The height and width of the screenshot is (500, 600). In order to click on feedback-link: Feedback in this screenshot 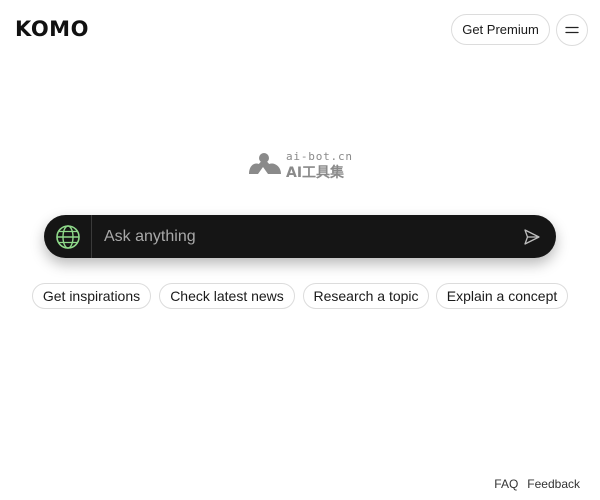, I will do `click(553, 484)`.